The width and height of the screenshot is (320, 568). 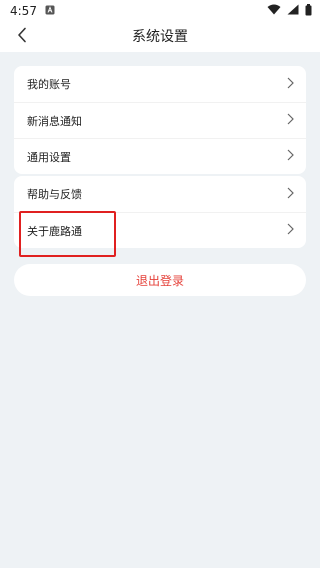 I want to click on logout-button: 退出登录, so click(x=160, y=280).